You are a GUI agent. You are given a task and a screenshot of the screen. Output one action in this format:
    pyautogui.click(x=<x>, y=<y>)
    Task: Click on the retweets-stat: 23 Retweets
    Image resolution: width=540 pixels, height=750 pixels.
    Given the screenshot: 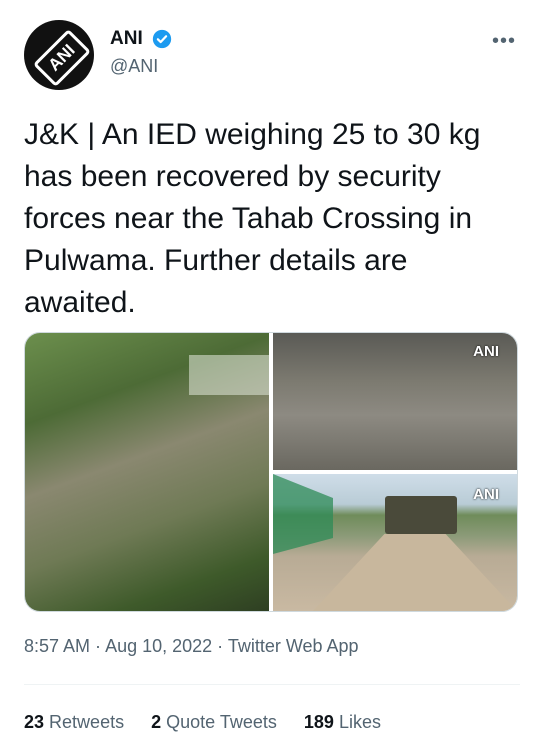 What is the action you would take?
    pyautogui.click(x=74, y=722)
    